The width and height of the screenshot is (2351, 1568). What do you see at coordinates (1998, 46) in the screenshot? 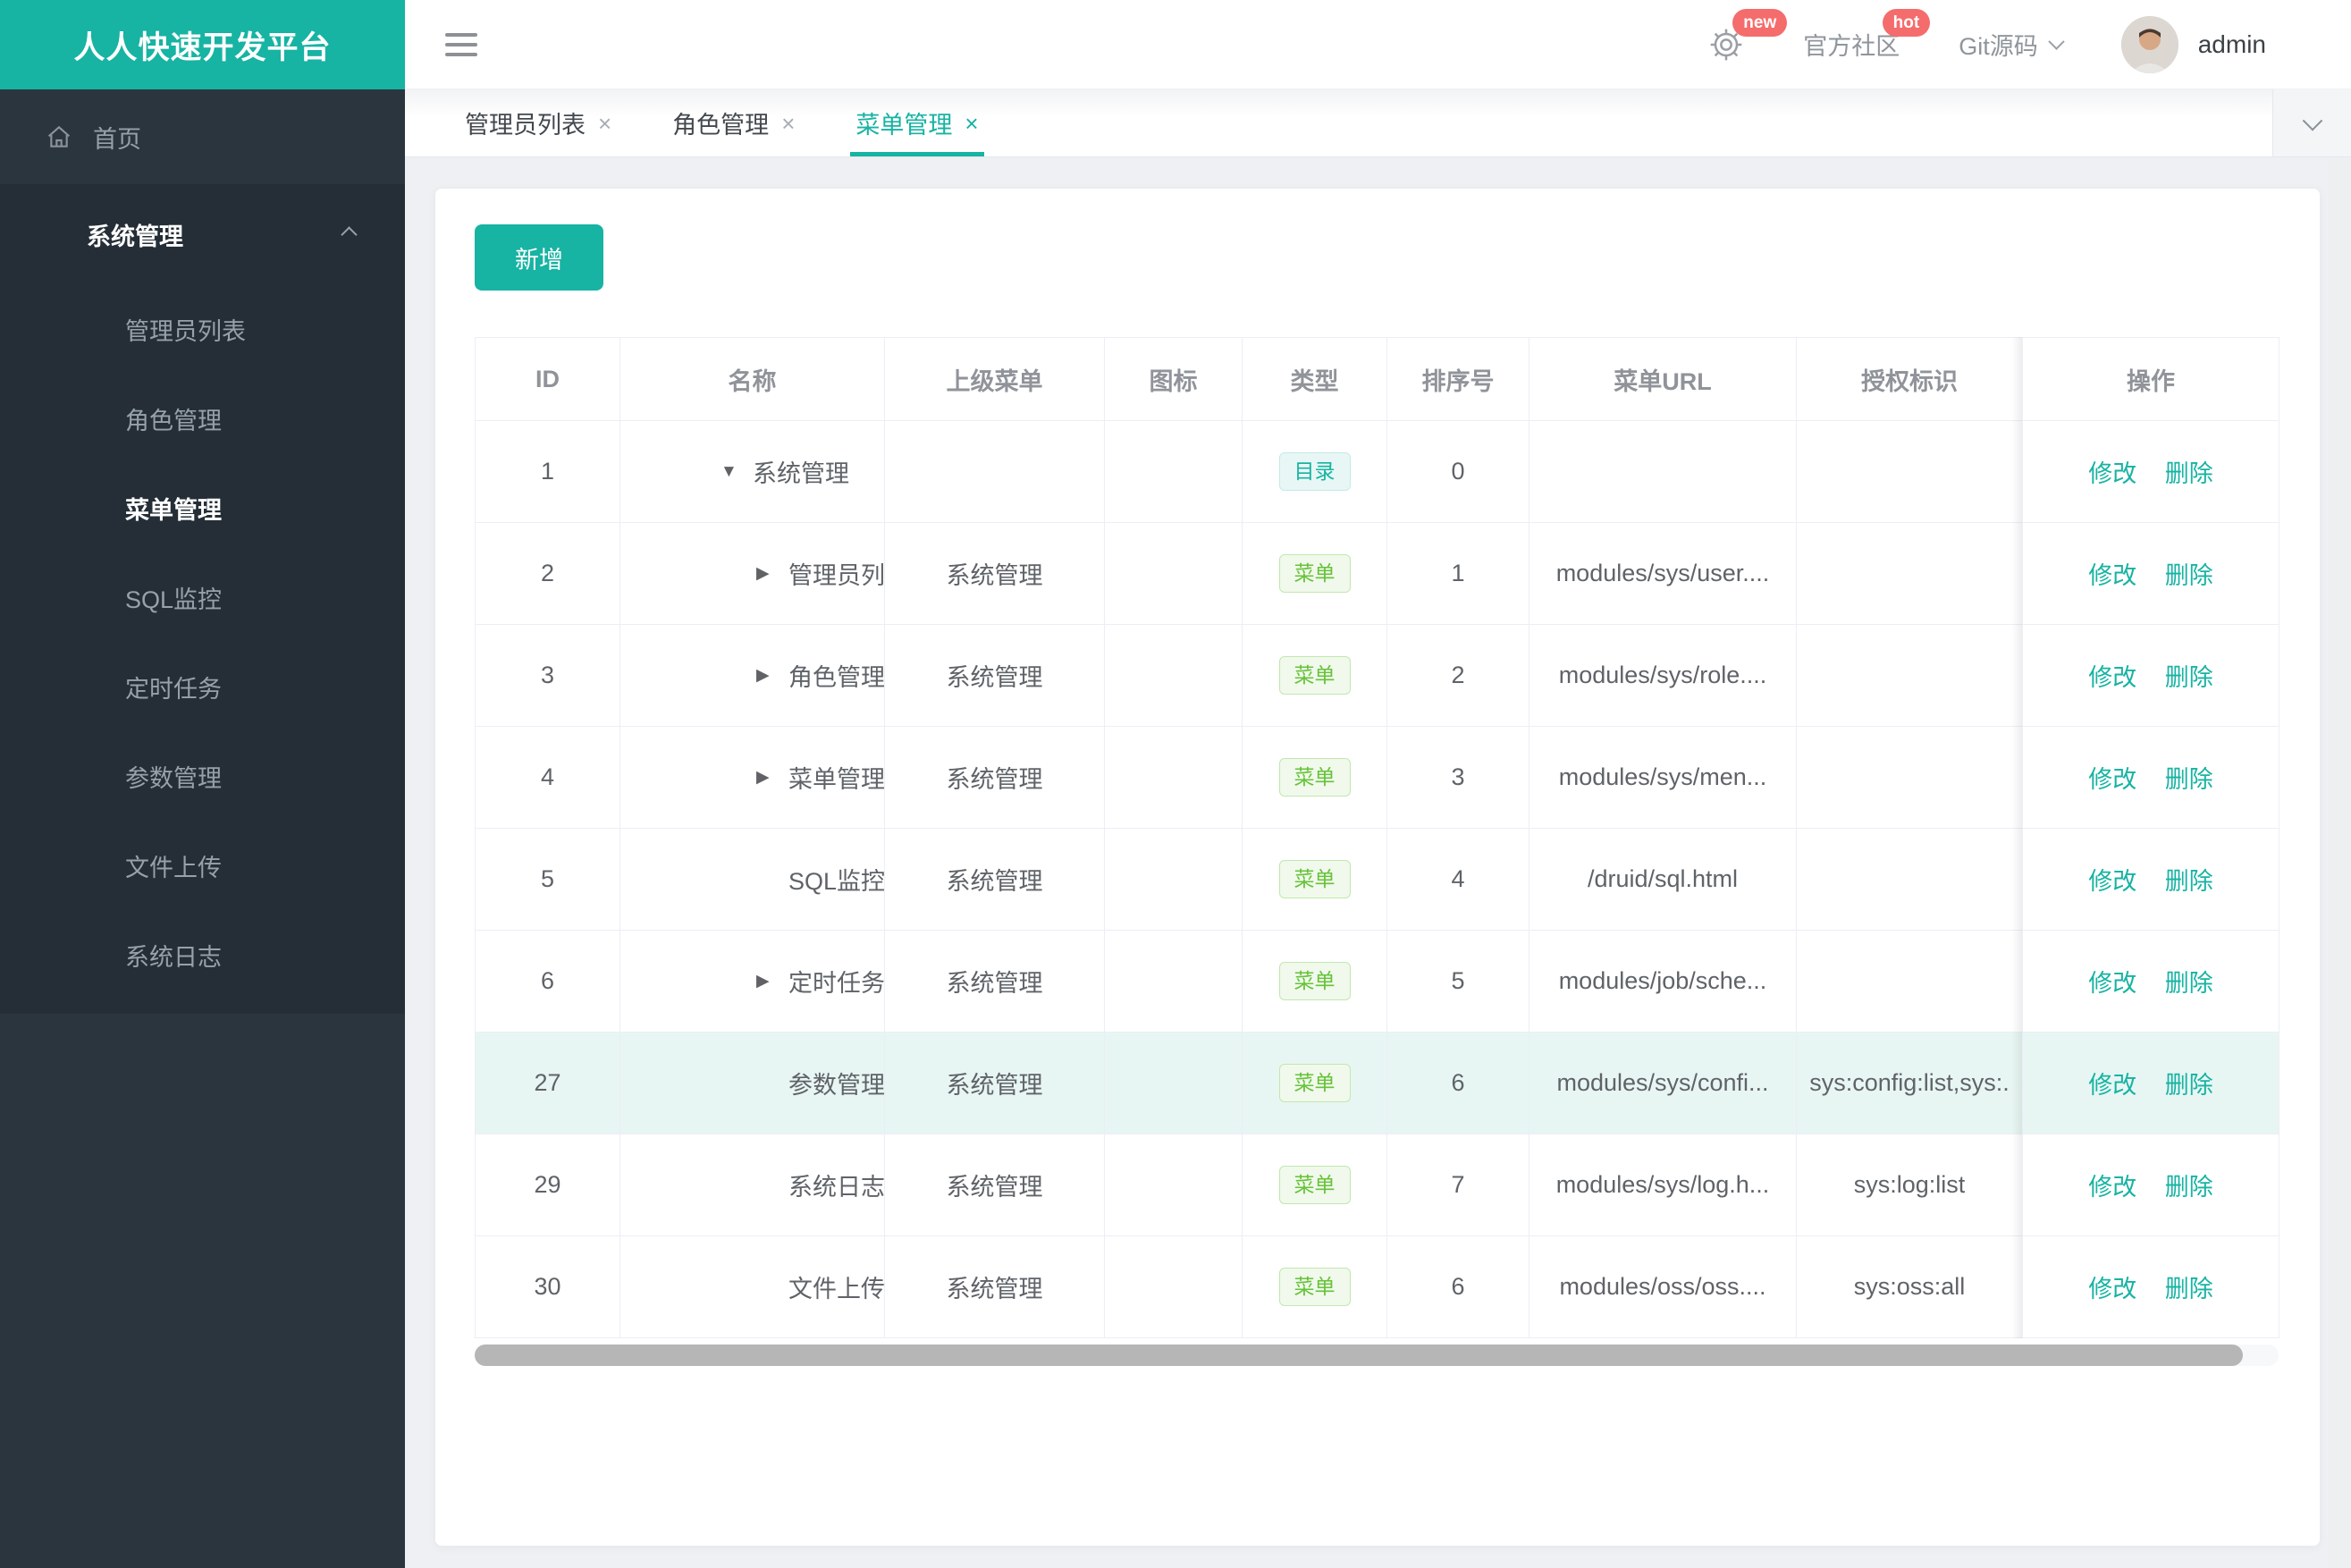
I see `git-source-label: Git源码` at bounding box center [1998, 46].